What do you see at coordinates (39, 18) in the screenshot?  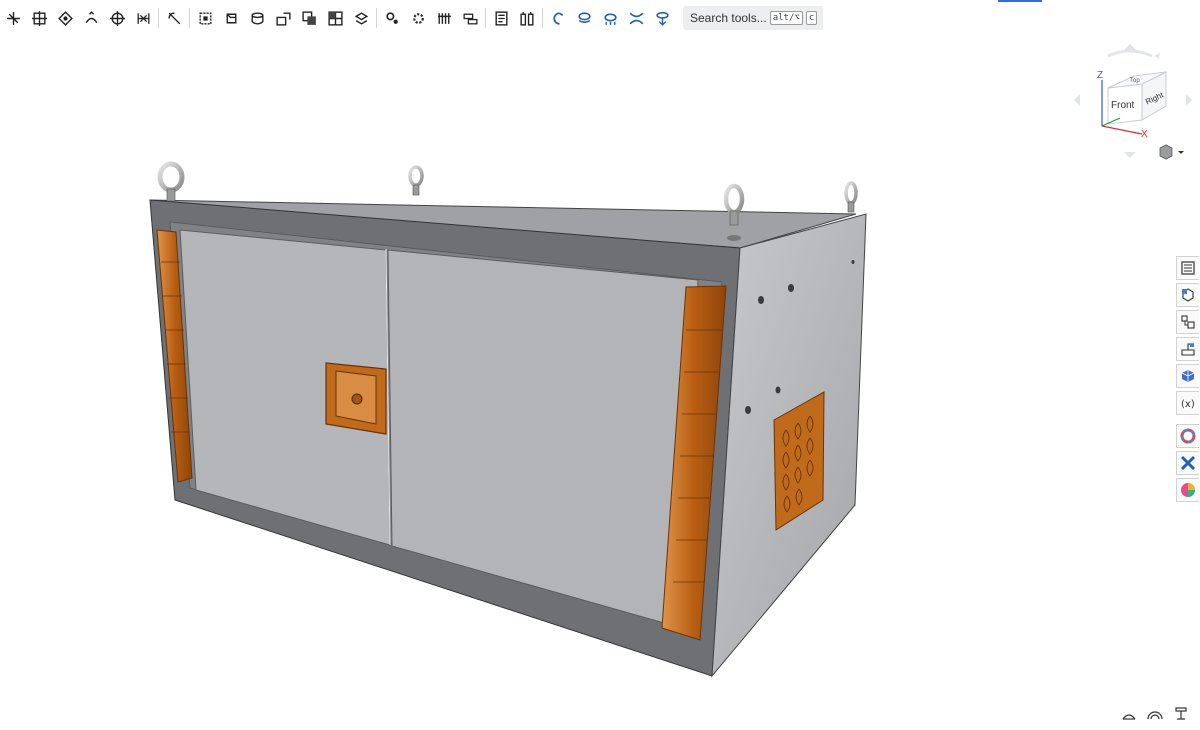 I see `extrude-icon` at bounding box center [39, 18].